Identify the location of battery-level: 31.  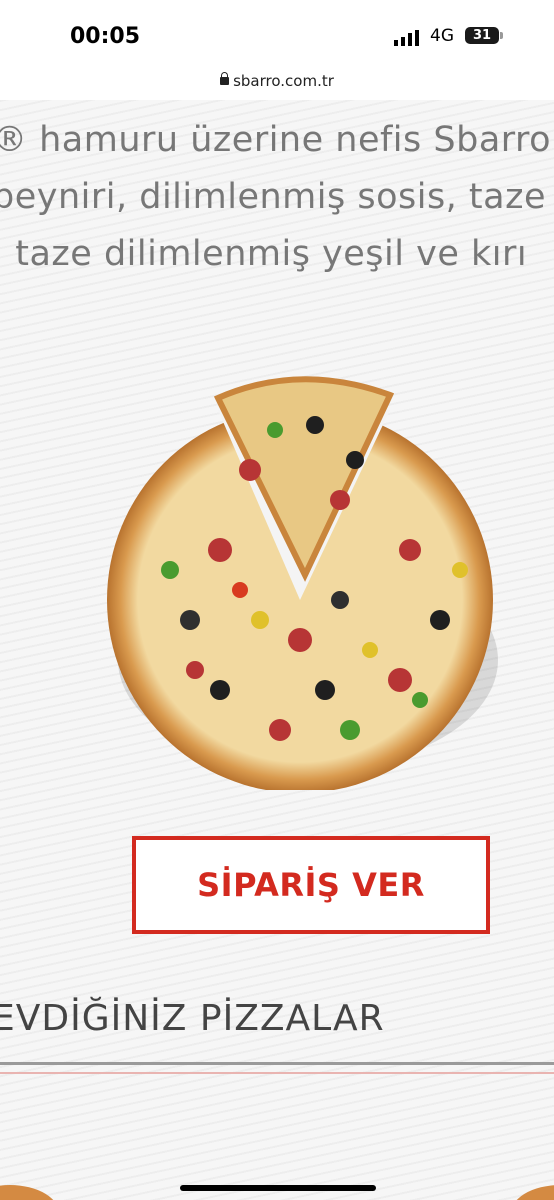
(482, 35).